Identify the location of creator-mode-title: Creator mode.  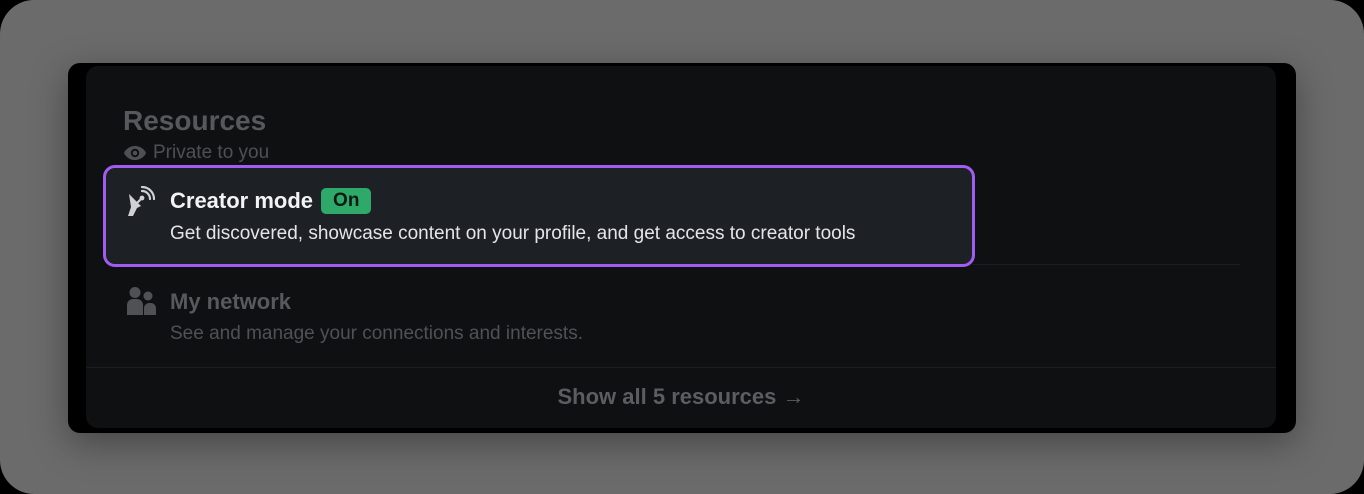
(242, 200).